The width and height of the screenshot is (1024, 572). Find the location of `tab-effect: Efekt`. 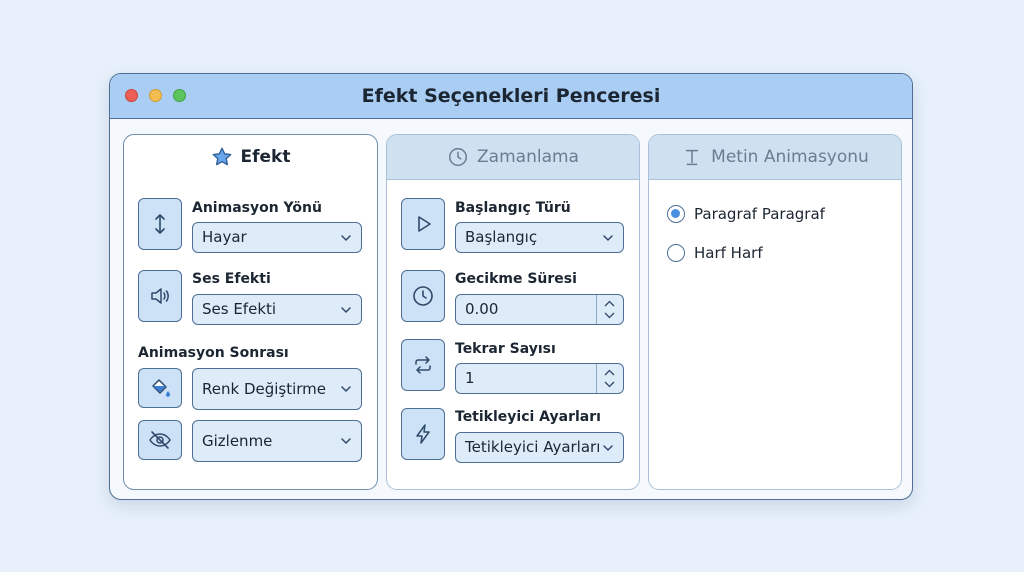

tab-effect: Efekt is located at coordinates (250, 157).